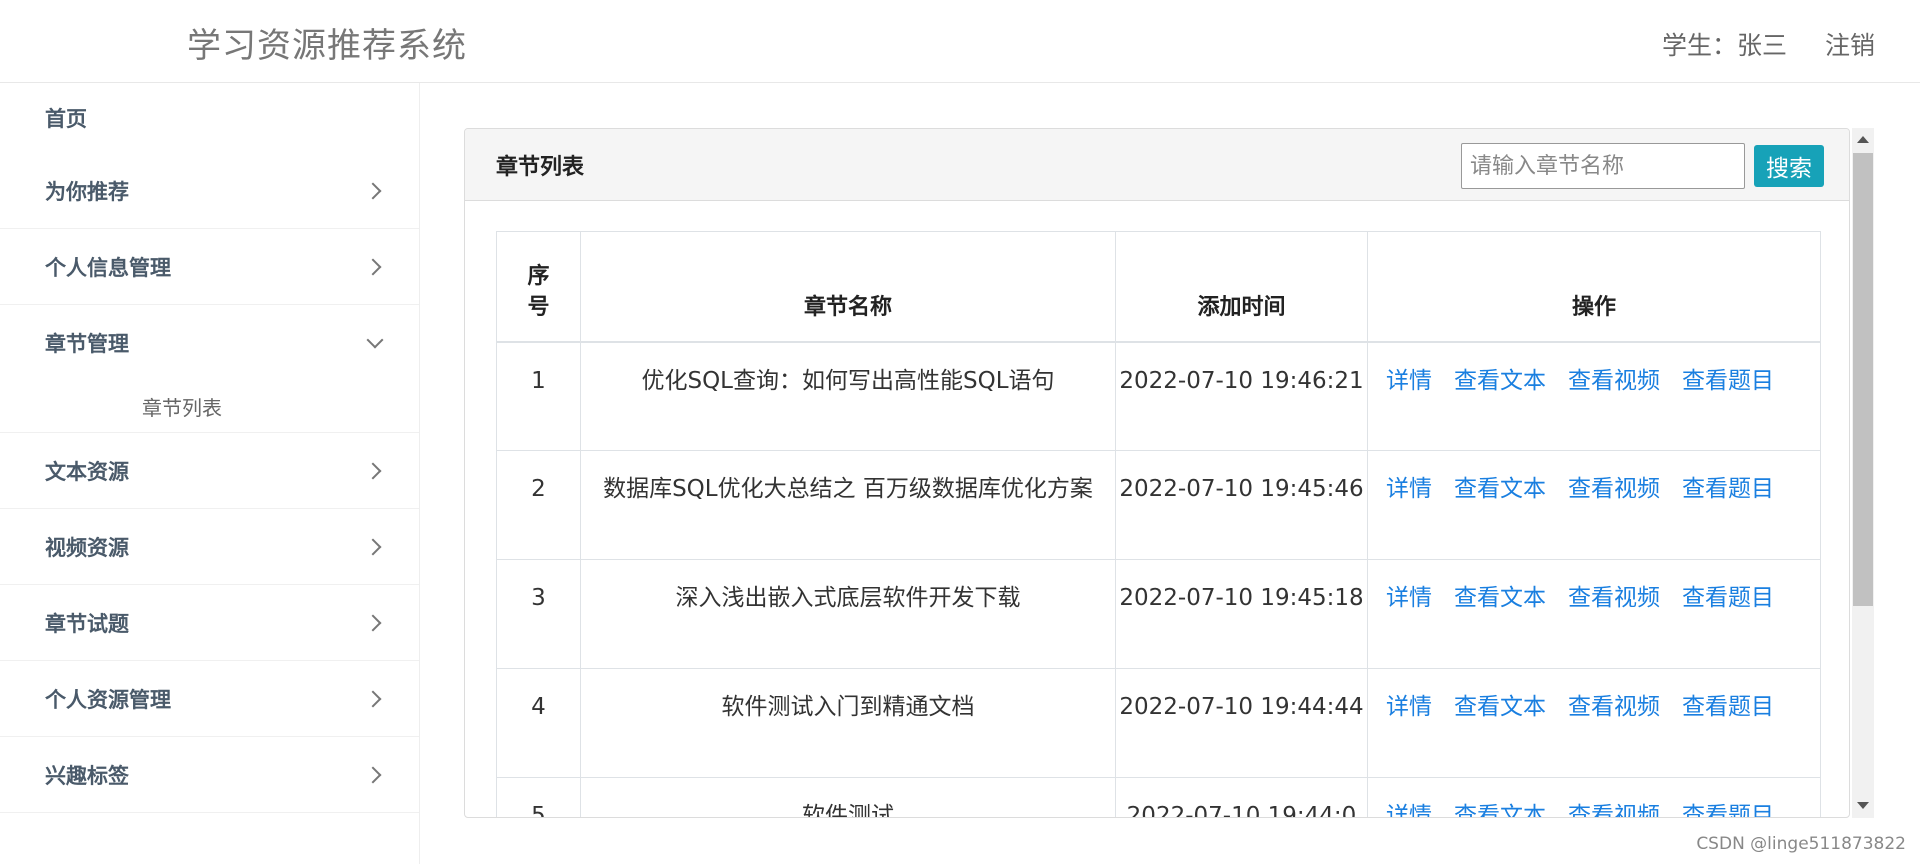  Describe the element at coordinates (1241, 797) in the screenshot. I see `cell-added-time: 2022-07-10 19:44:0` at that location.